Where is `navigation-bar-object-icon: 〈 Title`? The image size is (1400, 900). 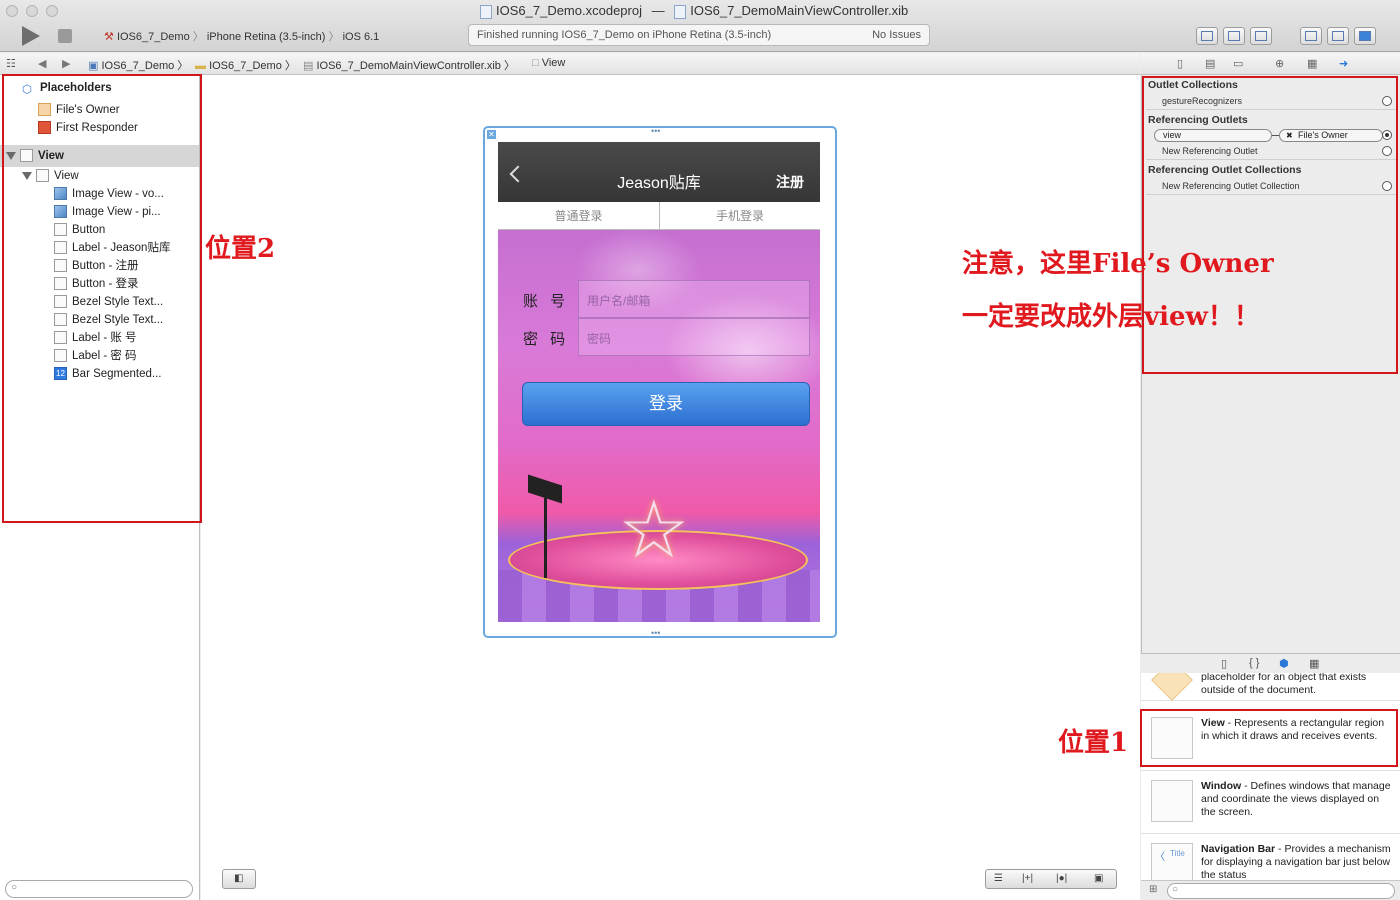
navigation-bar-object-icon: 〈 Title is located at coordinates (1172, 861).